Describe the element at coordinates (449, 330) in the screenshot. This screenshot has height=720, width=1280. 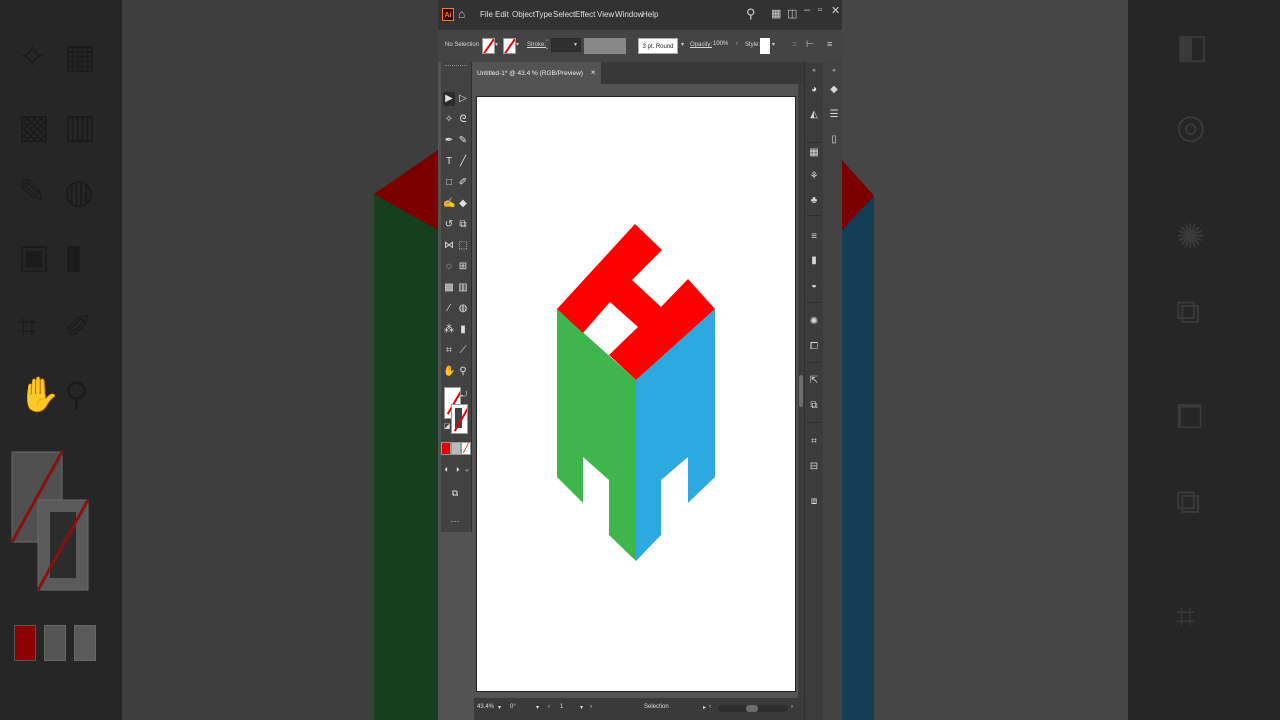
I see `symbol-sprayer-tool-icon: ⁂` at that location.